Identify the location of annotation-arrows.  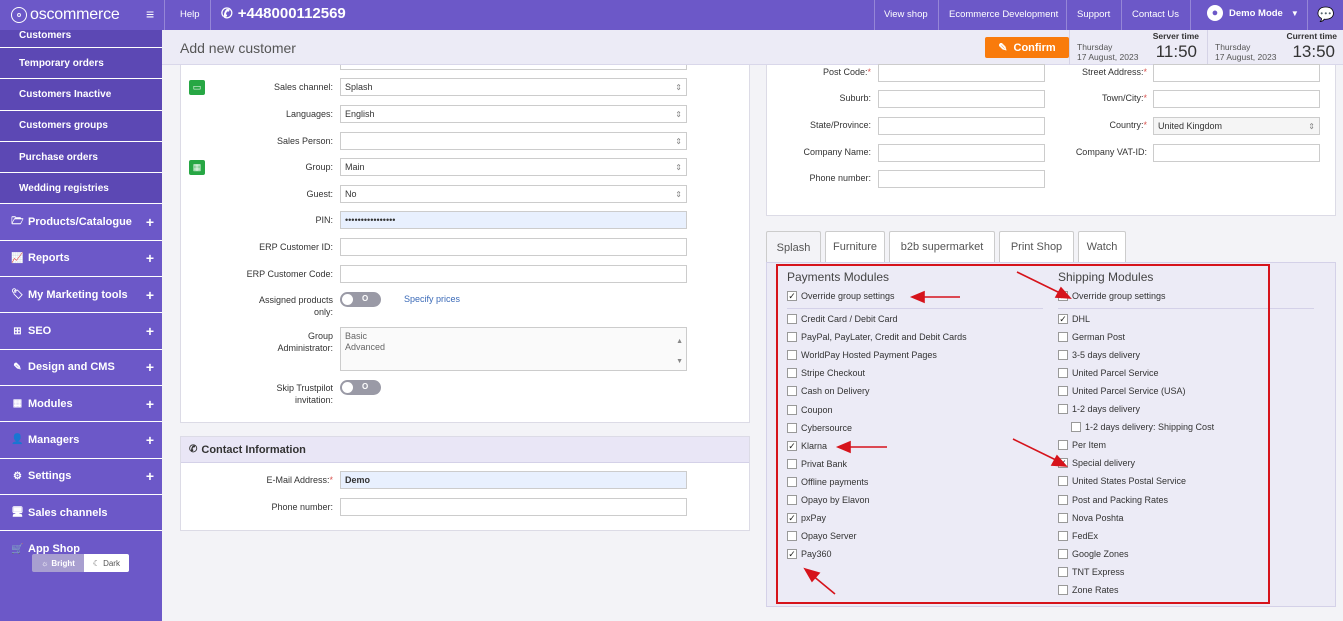
(937, 433).